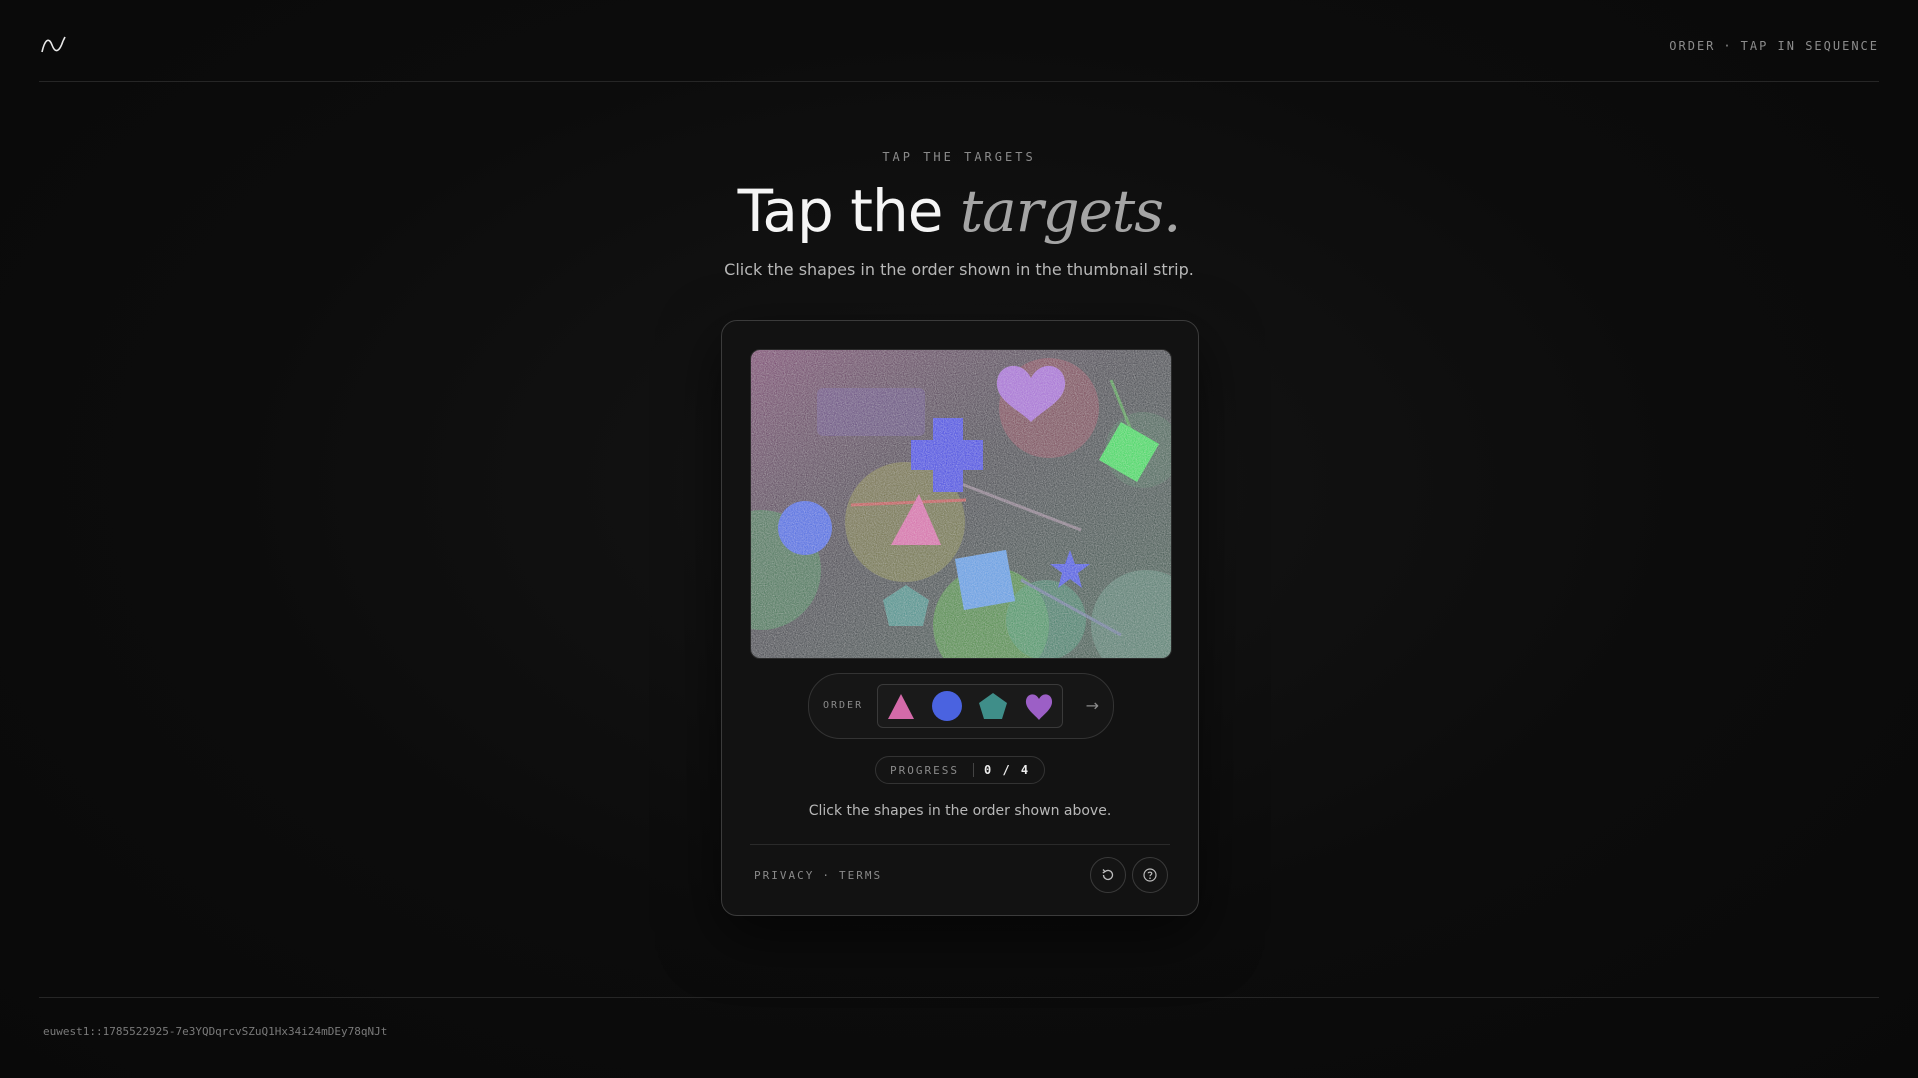 This screenshot has height=1078, width=1918. I want to click on terms-link: TERMS, so click(860, 875).